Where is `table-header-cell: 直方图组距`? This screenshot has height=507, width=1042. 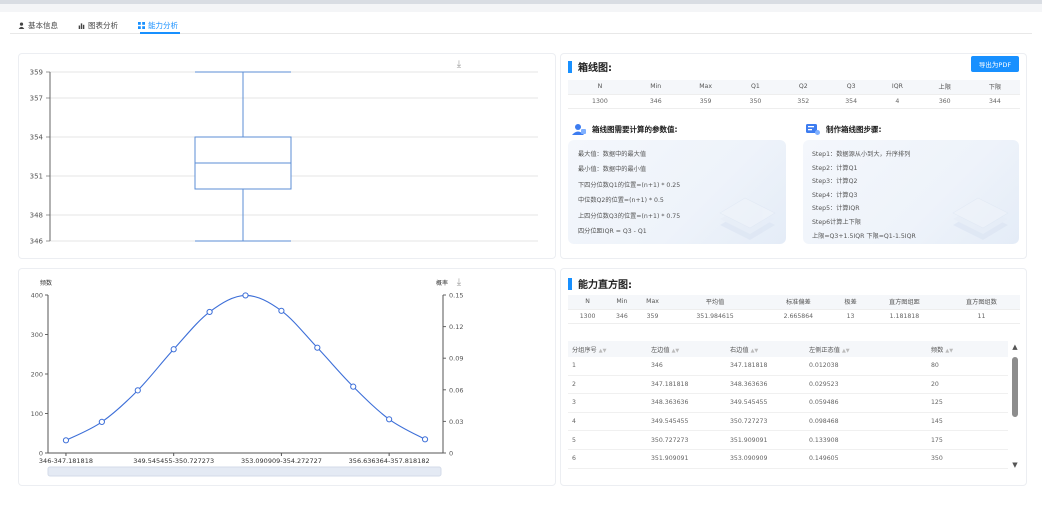
table-header-cell: 直方图组距 is located at coordinates (904, 302).